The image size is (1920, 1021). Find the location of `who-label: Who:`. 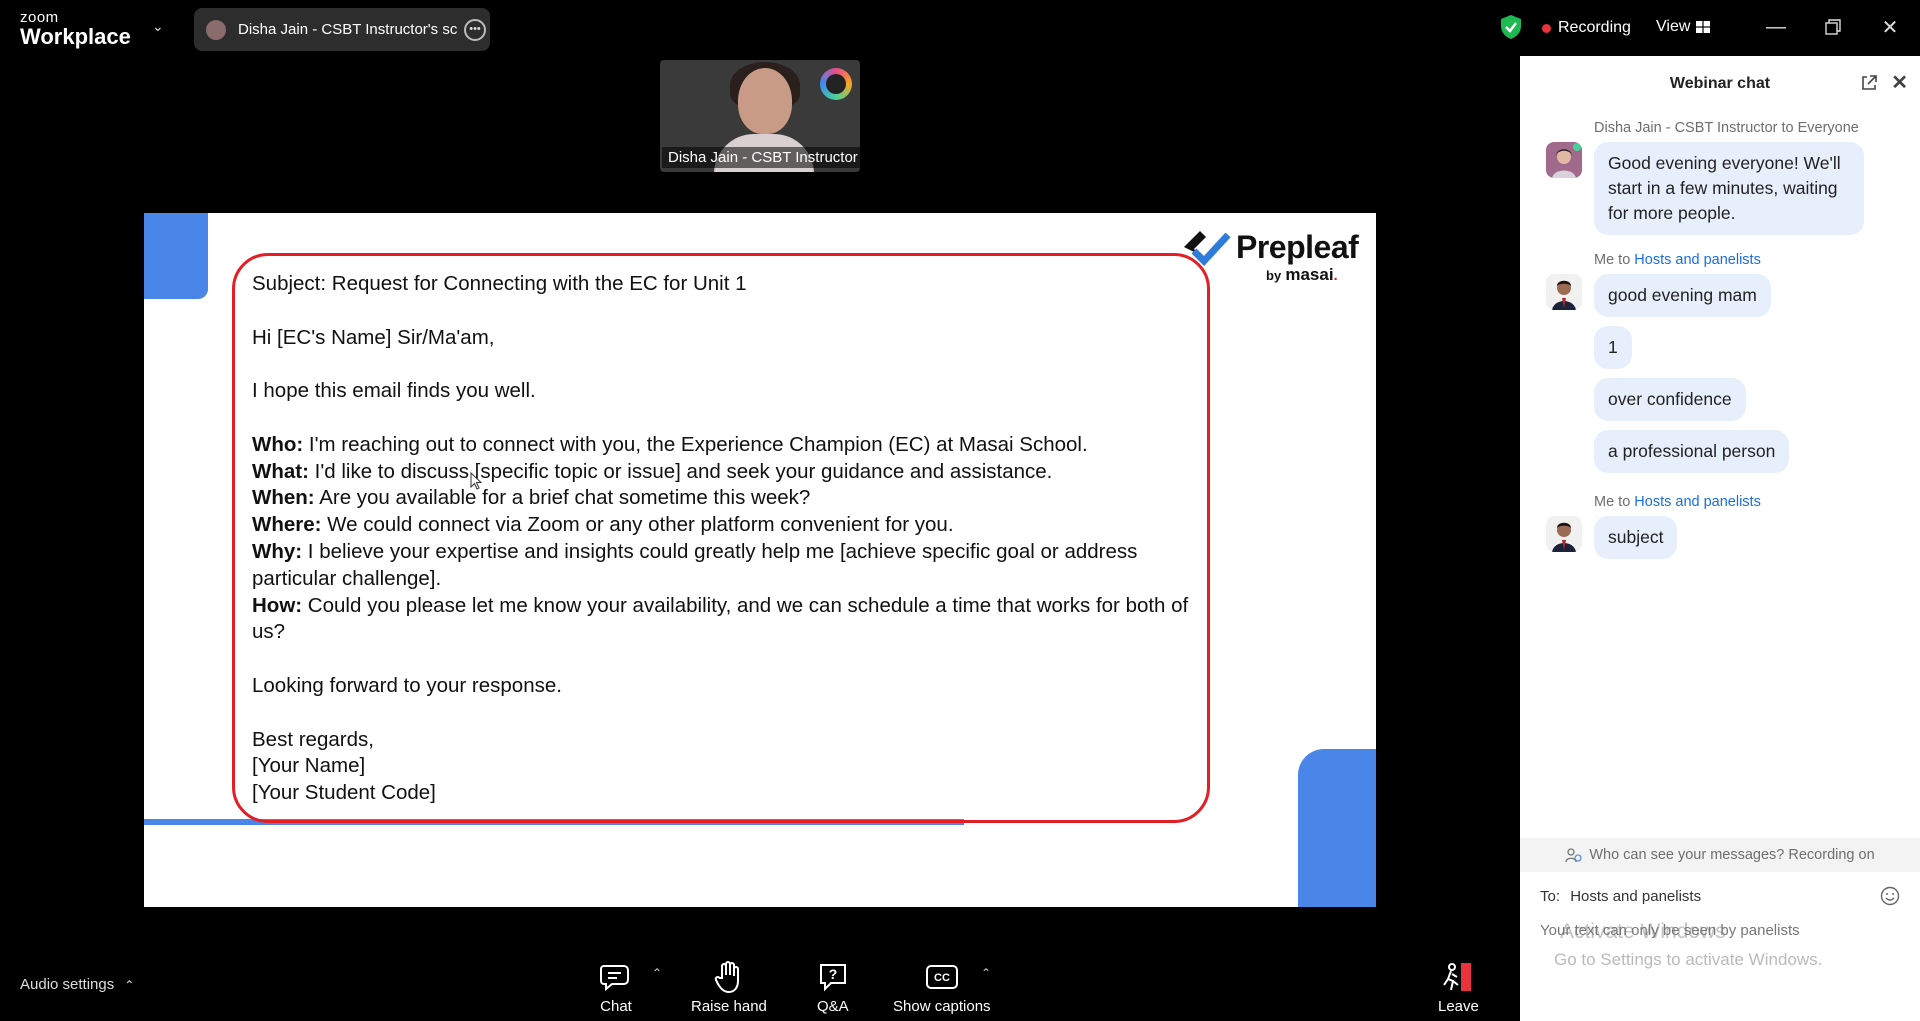

who-label: Who: is located at coordinates (278, 444).